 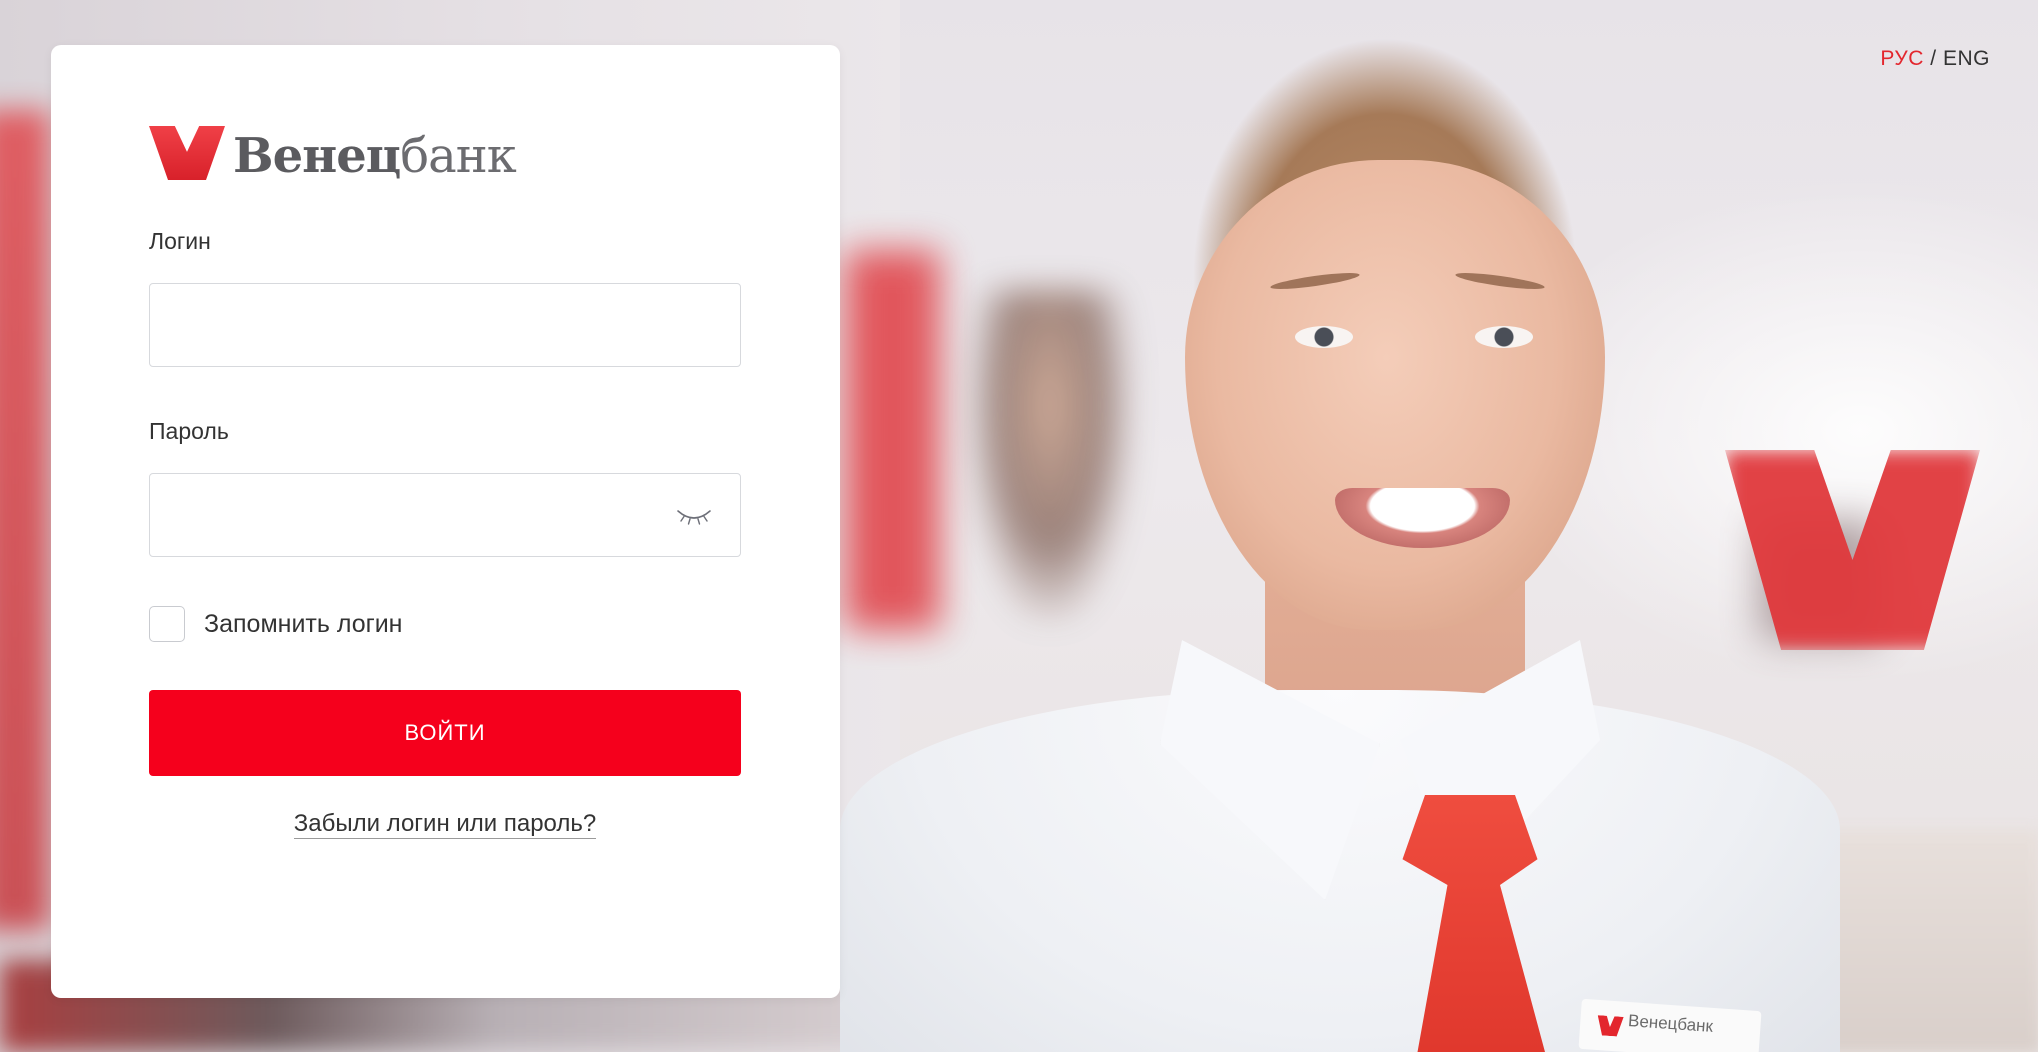 I want to click on password-input, so click(x=445, y=515).